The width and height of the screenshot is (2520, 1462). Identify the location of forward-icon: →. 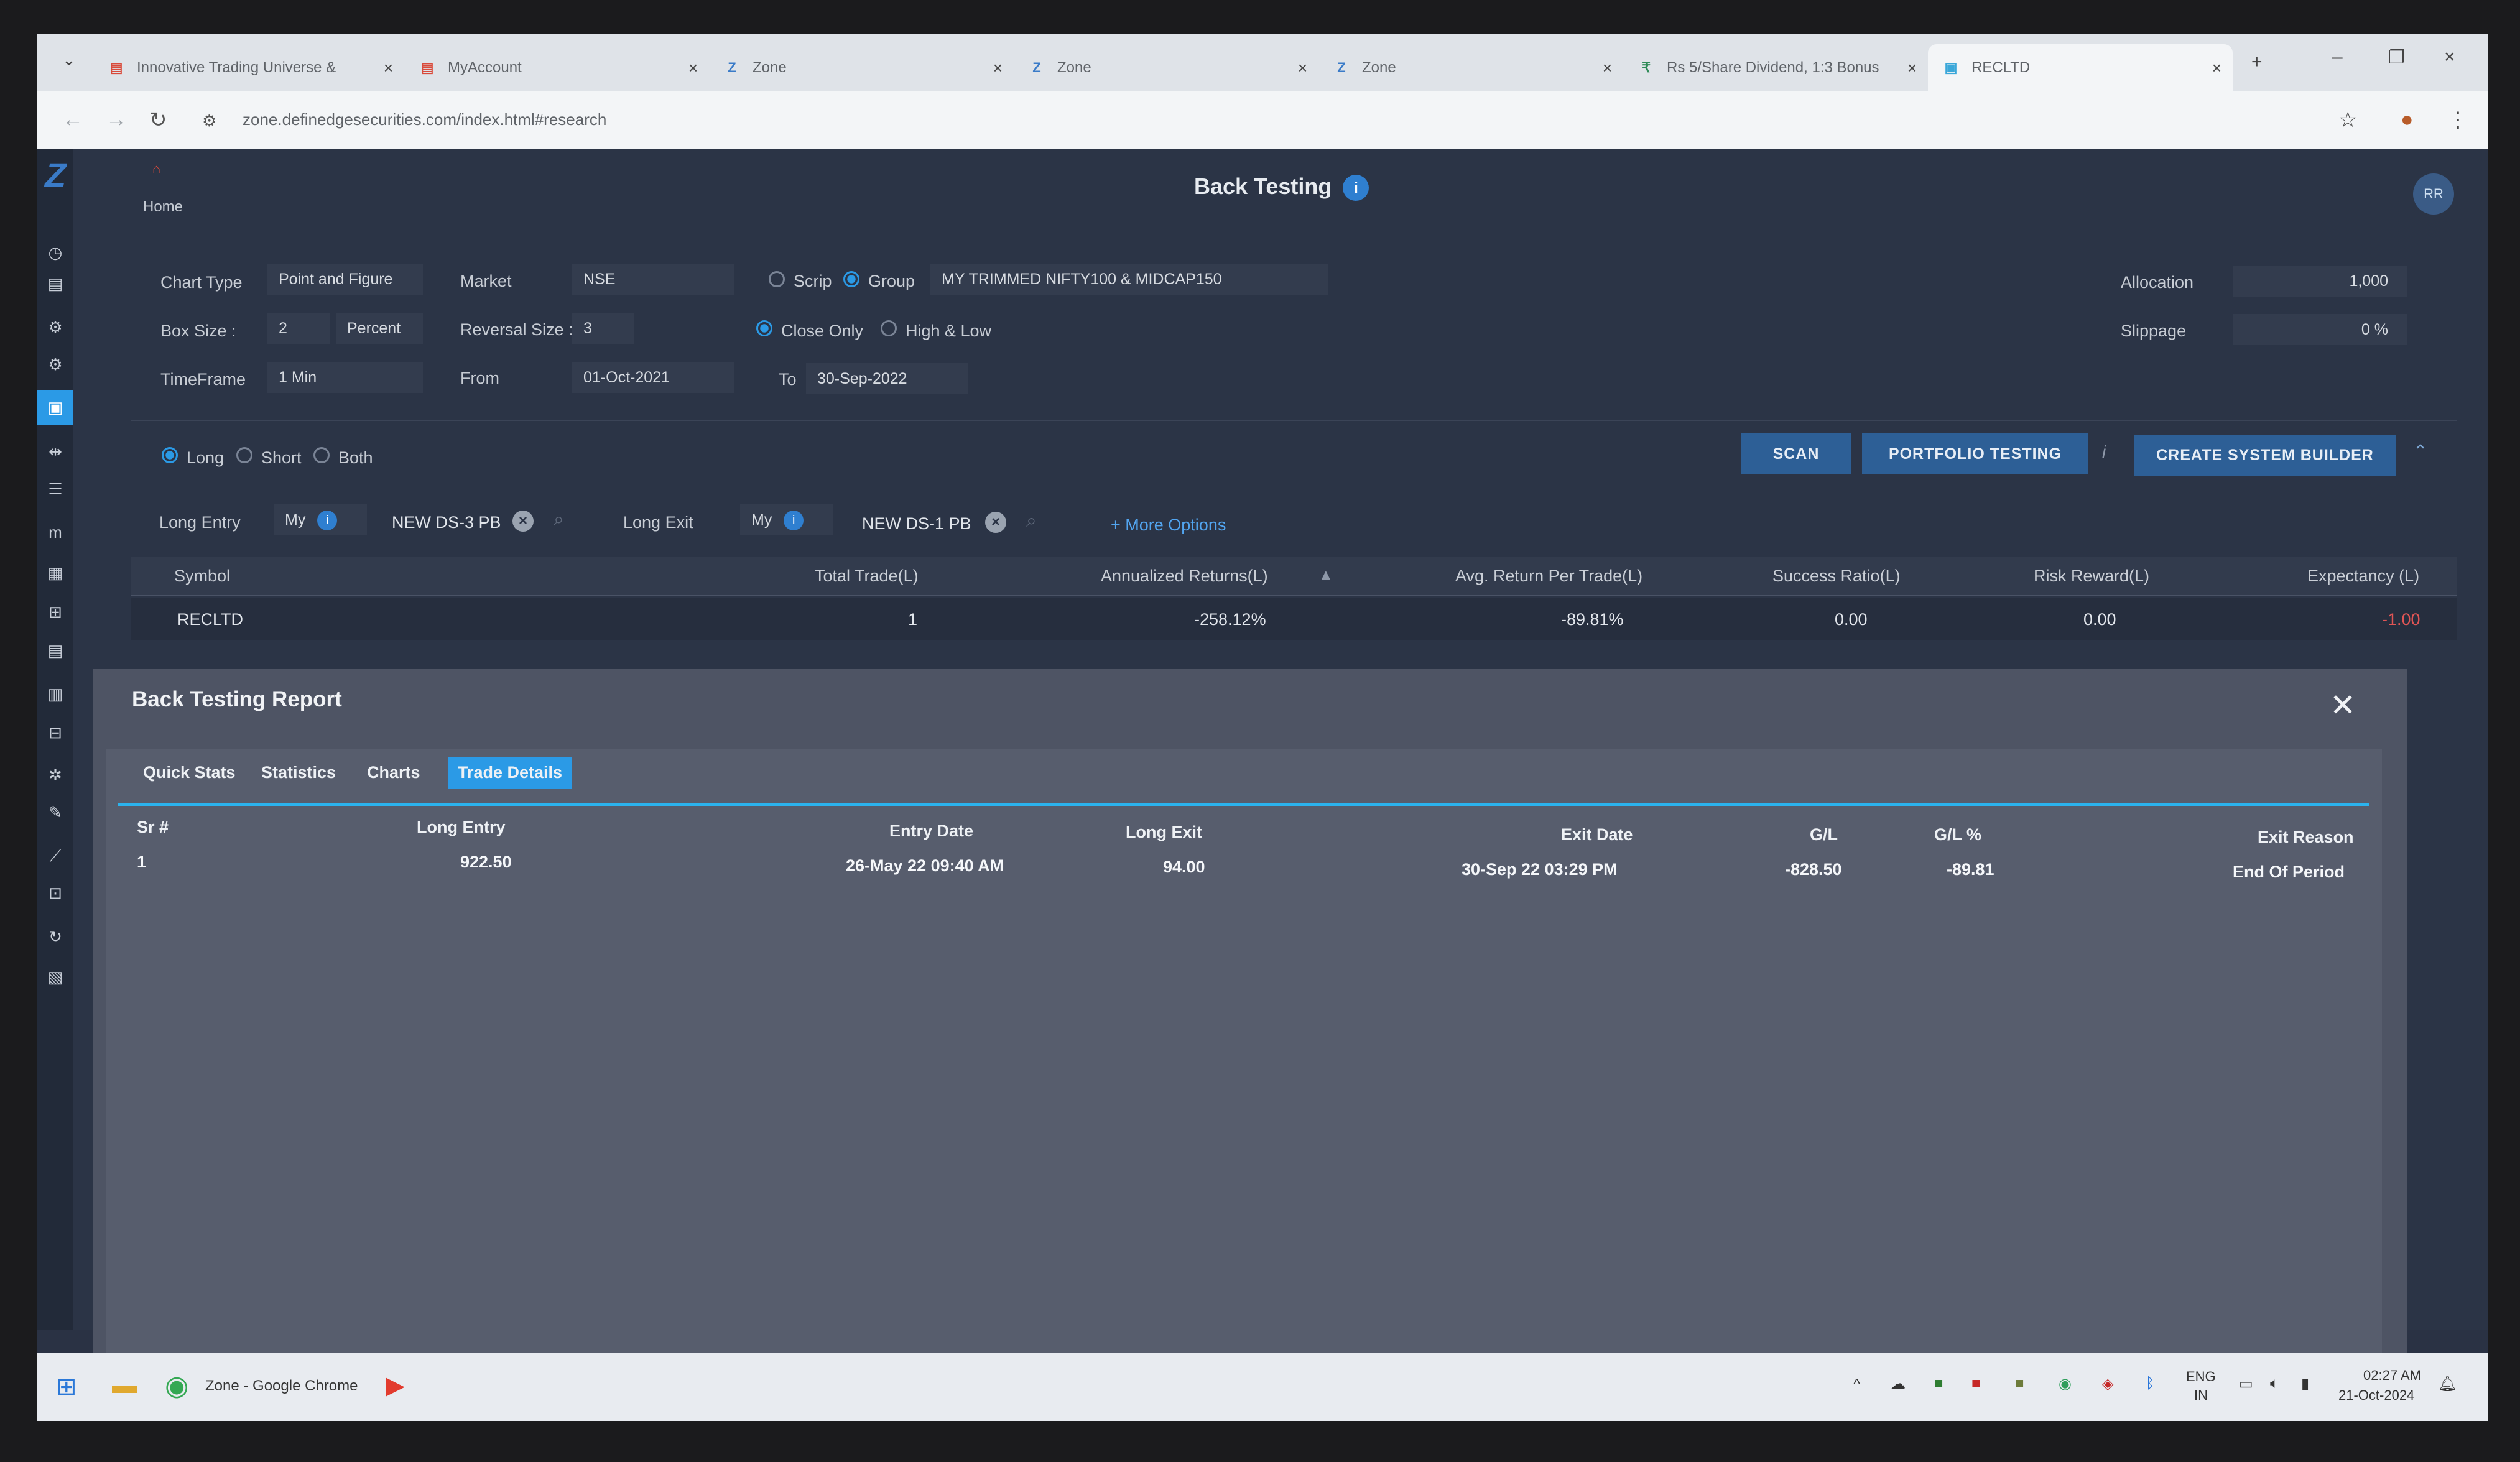
(116, 120).